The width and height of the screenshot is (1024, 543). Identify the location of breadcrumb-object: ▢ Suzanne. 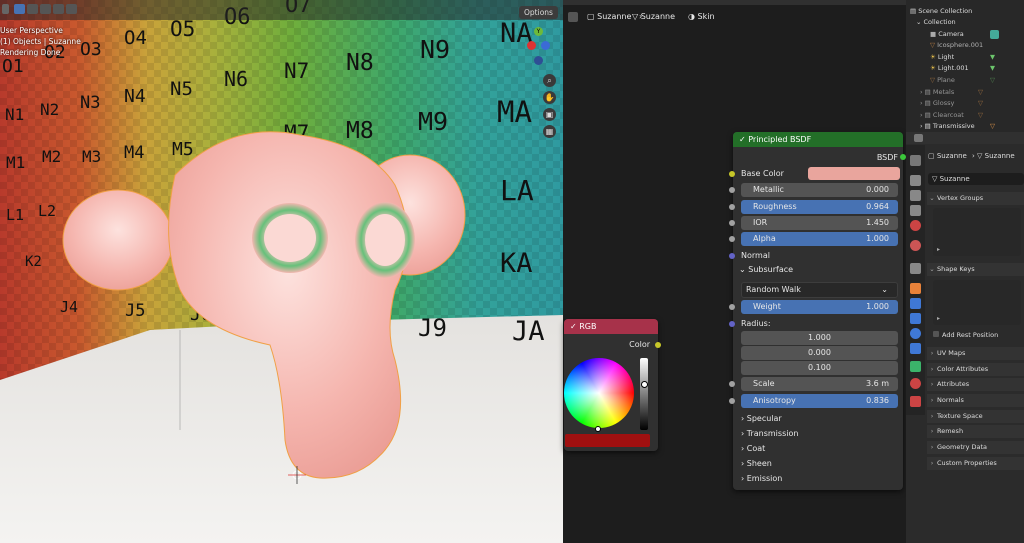
(609, 16).